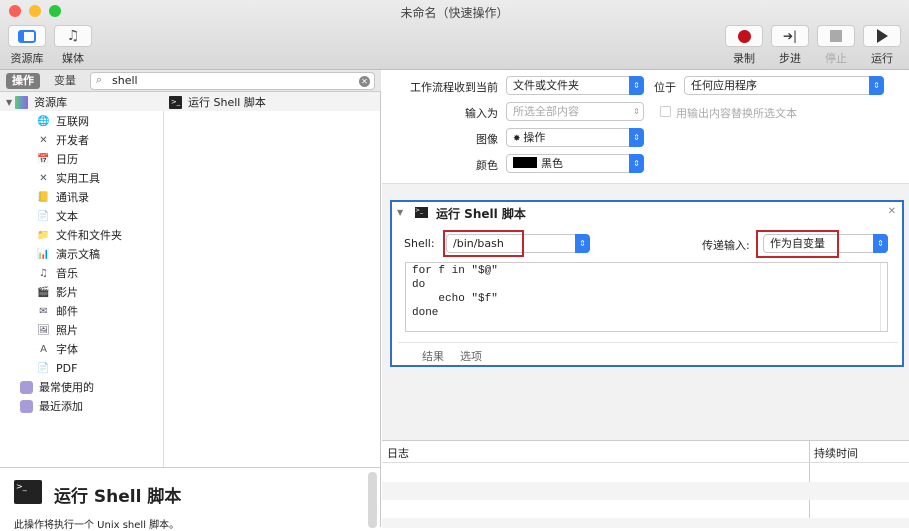  What do you see at coordinates (190, 499) in the screenshot?
I see `description-panel: >_ 运行 Shell 脚本 此操作将执行一个 Unix shell 脚本。` at bounding box center [190, 499].